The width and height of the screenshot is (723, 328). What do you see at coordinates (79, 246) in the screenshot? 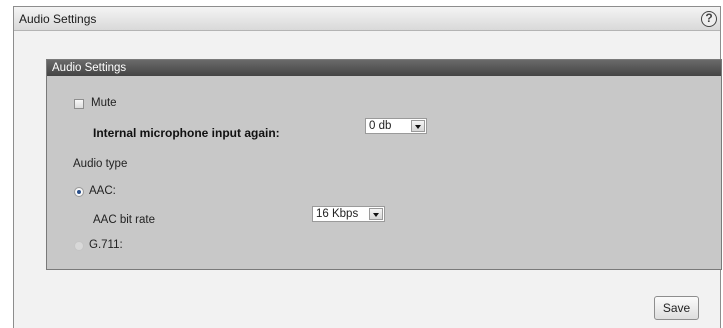
I see `g711-radio` at bounding box center [79, 246].